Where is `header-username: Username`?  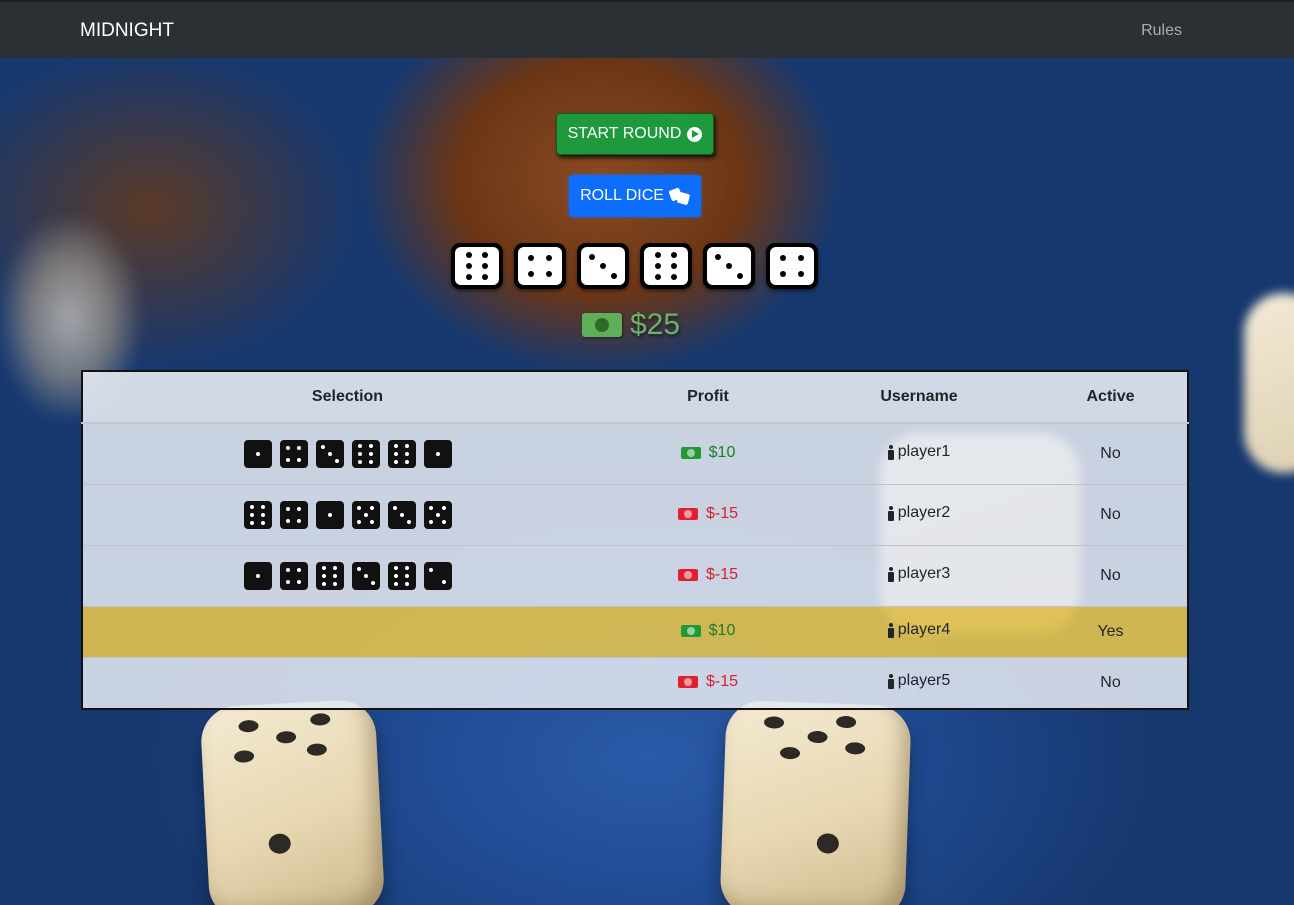 header-username: Username is located at coordinates (919, 397).